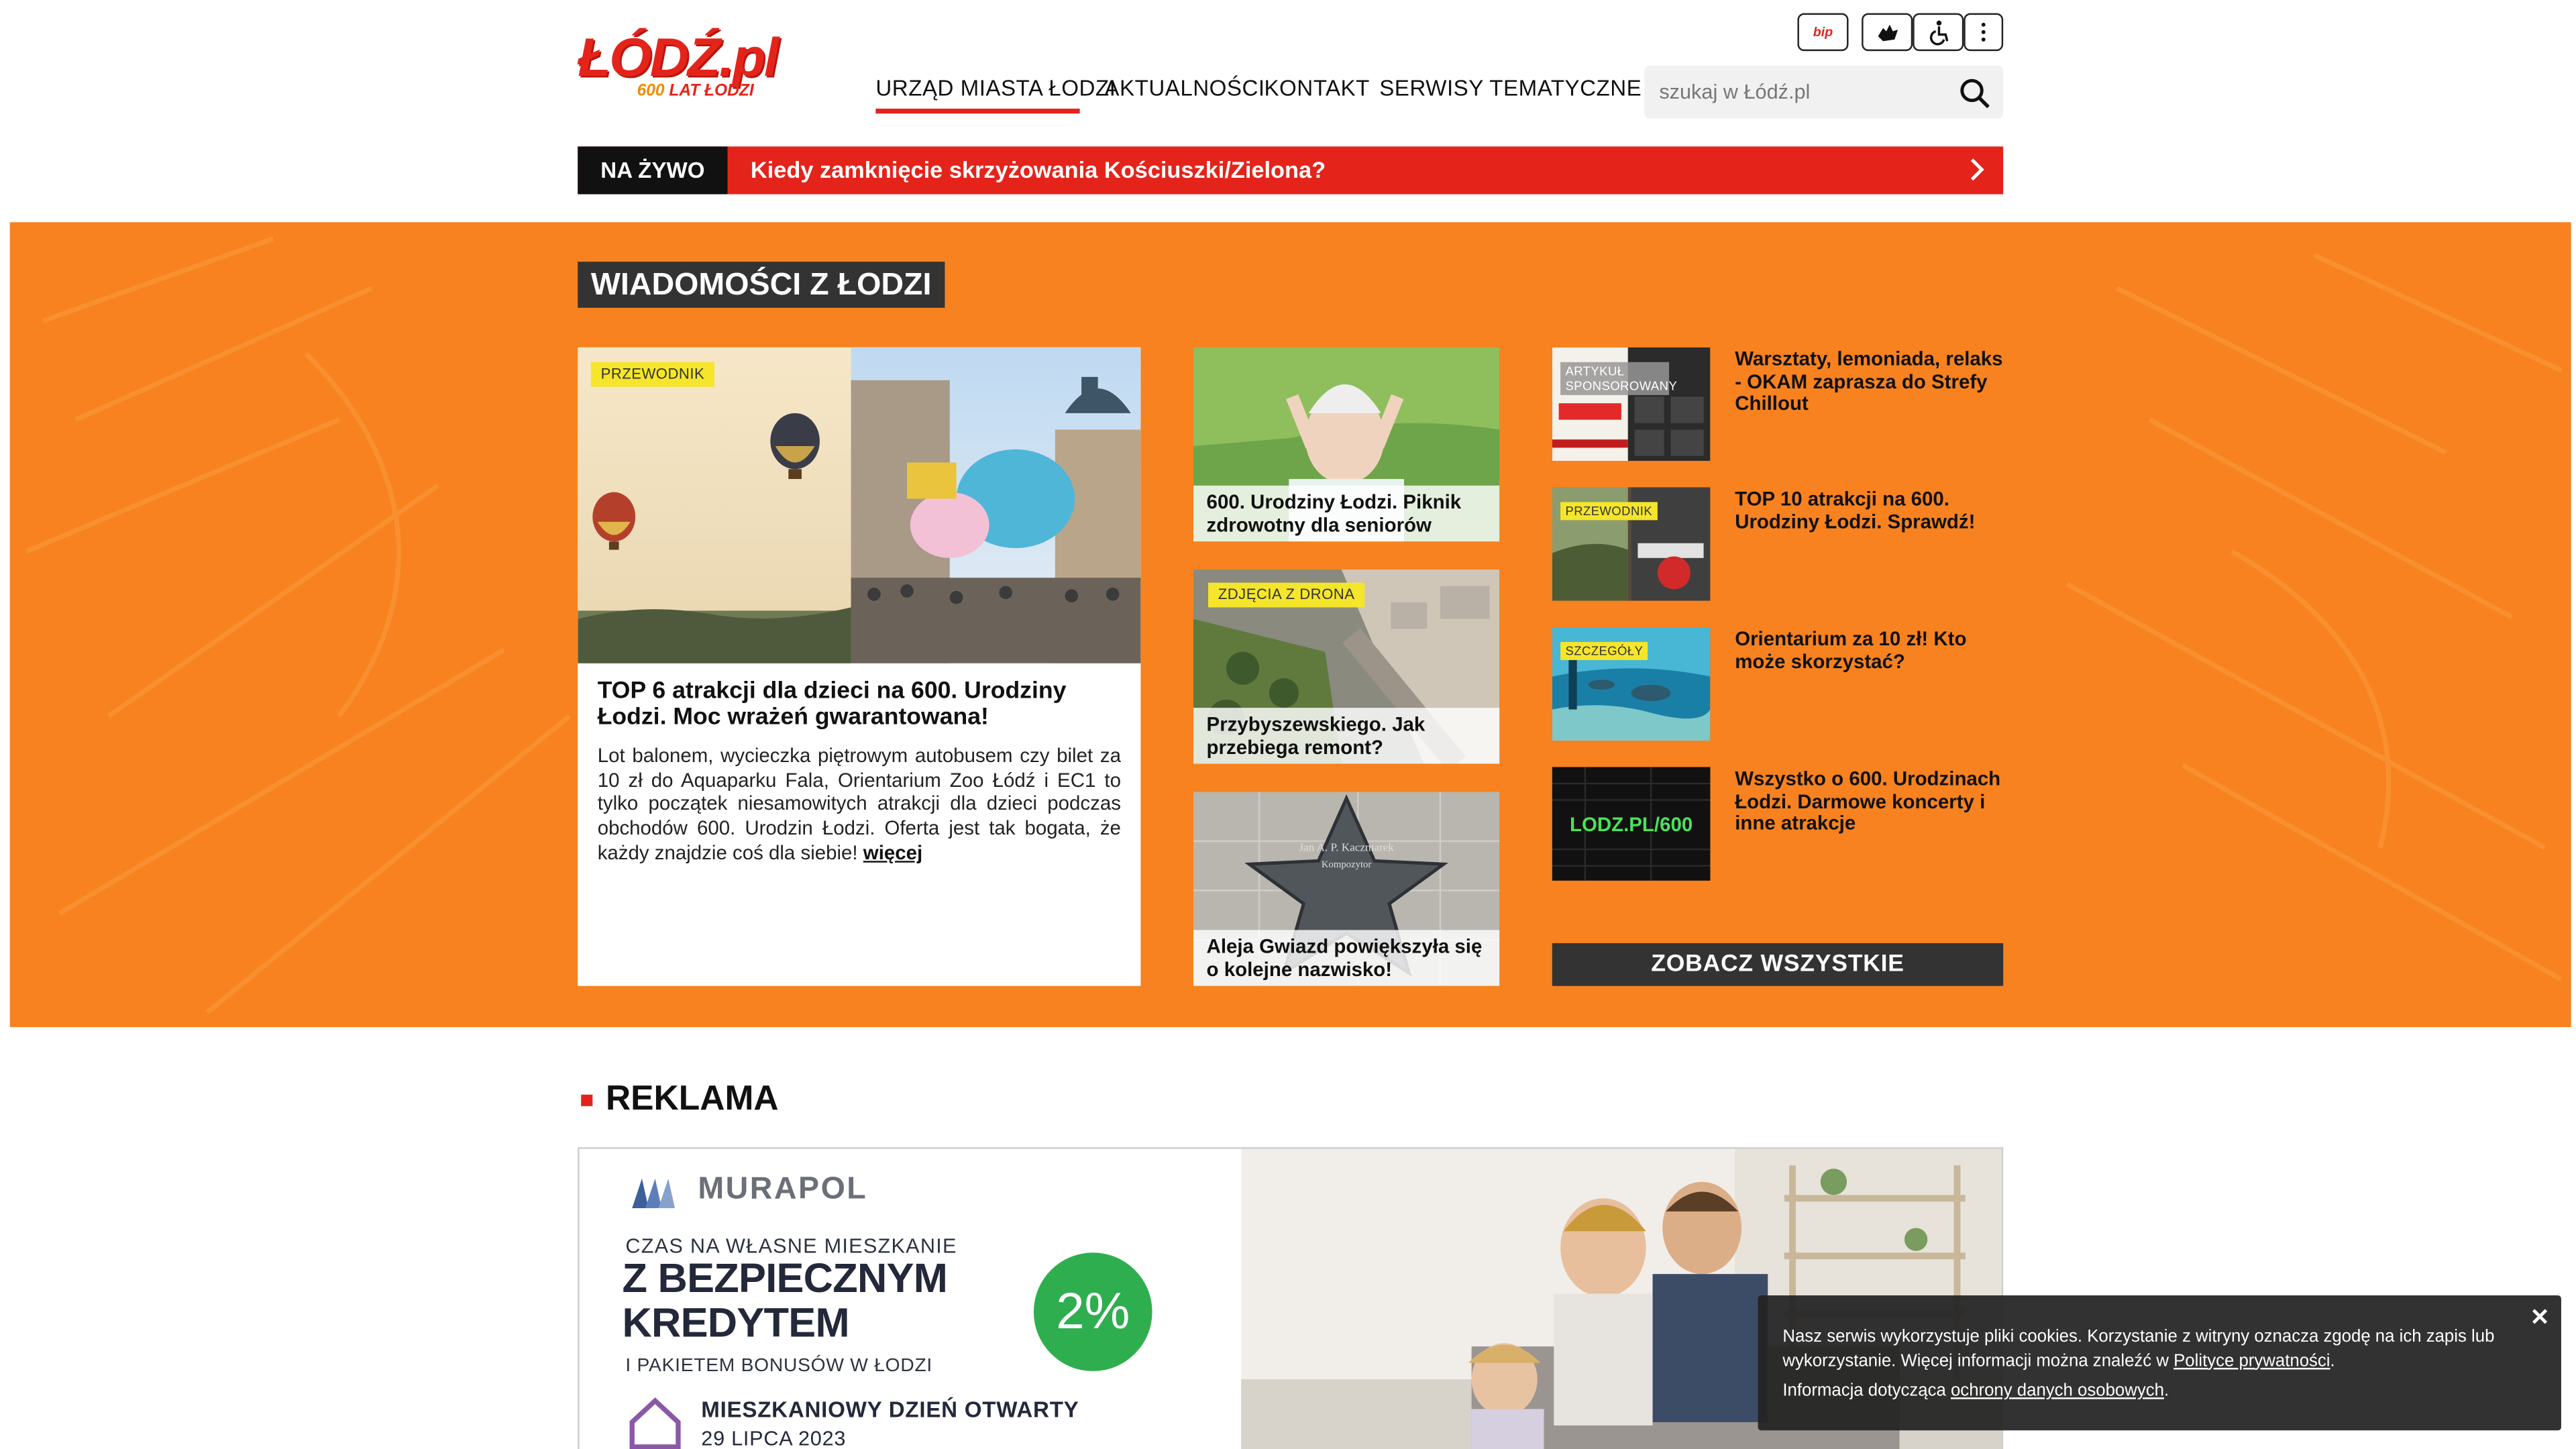  Describe the element at coordinates (1975, 94) in the screenshot. I see `search-icon` at that location.